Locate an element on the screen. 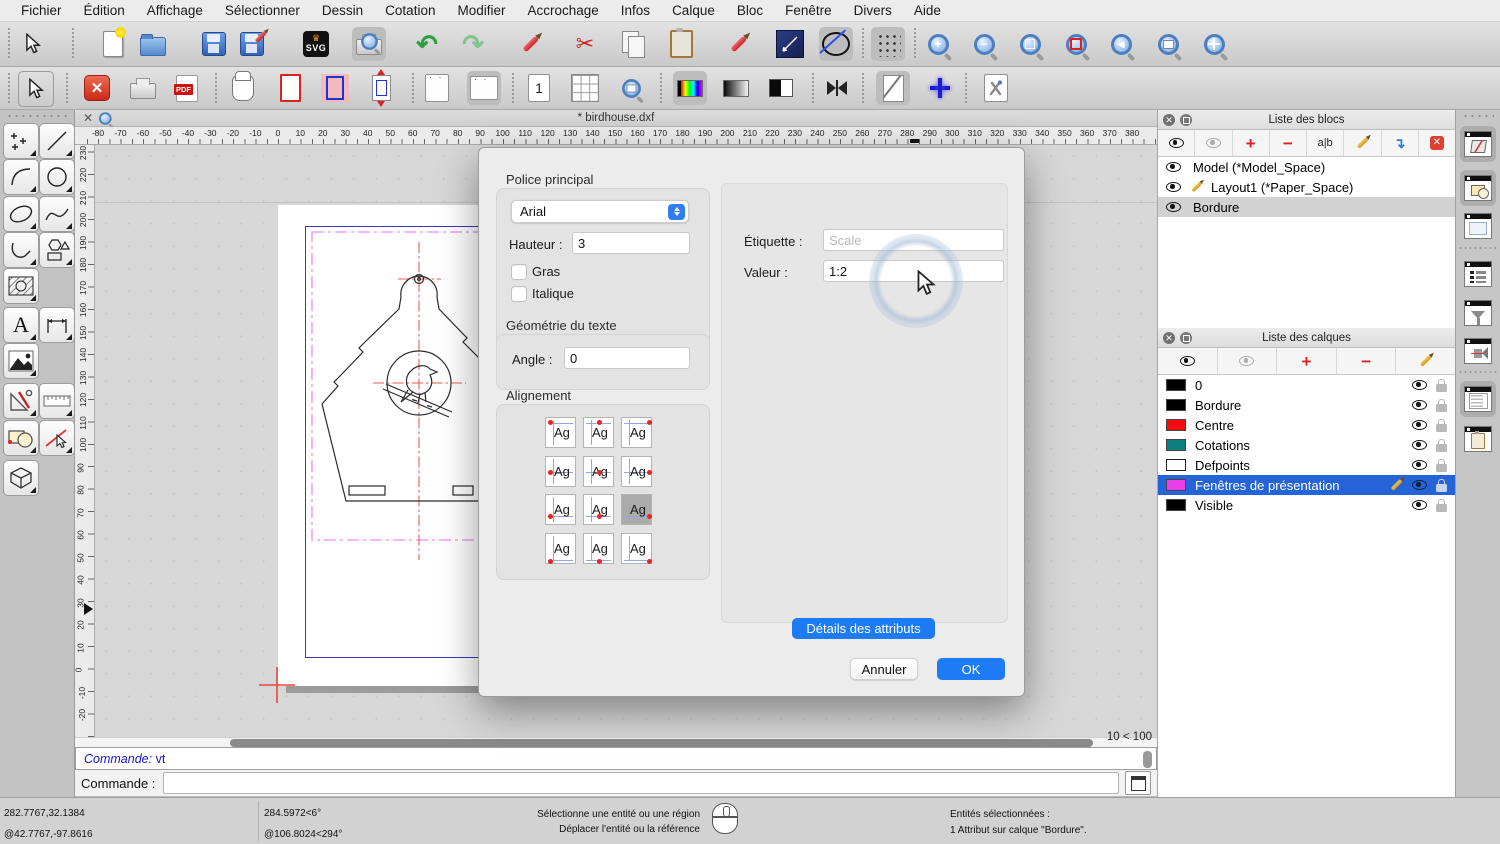  command-window-button is located at coordinates (1138, 783).